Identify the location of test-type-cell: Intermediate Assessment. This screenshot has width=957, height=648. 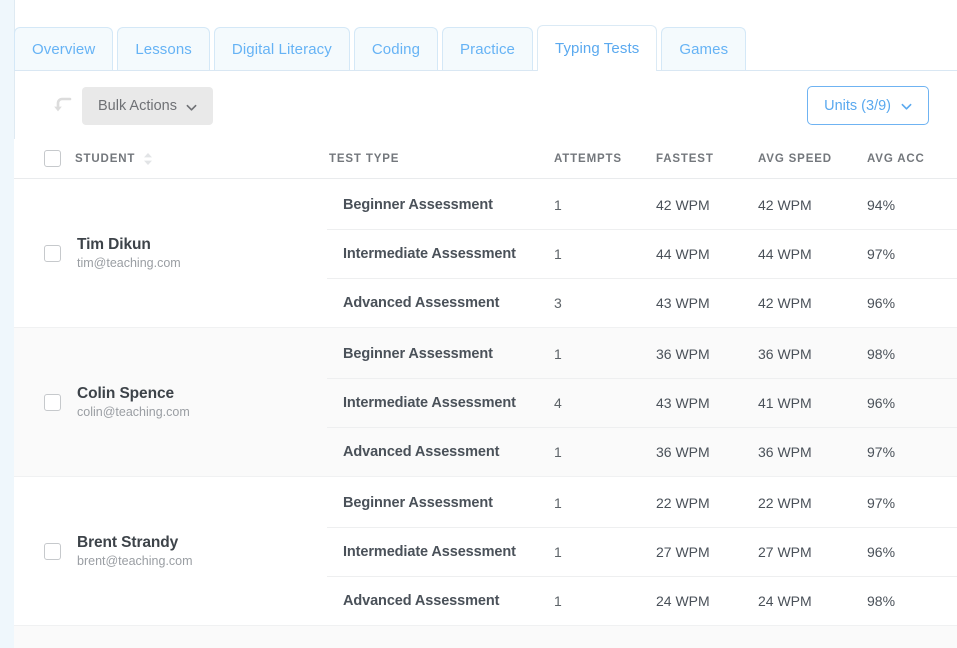
(429, 254).